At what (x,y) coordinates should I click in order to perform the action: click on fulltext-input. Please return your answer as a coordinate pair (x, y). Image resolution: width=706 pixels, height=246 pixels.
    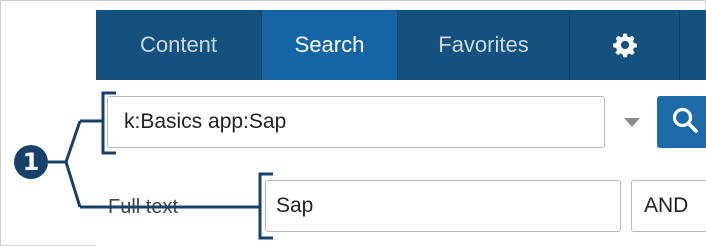
    Looking at the image, I should click on (443, 206).